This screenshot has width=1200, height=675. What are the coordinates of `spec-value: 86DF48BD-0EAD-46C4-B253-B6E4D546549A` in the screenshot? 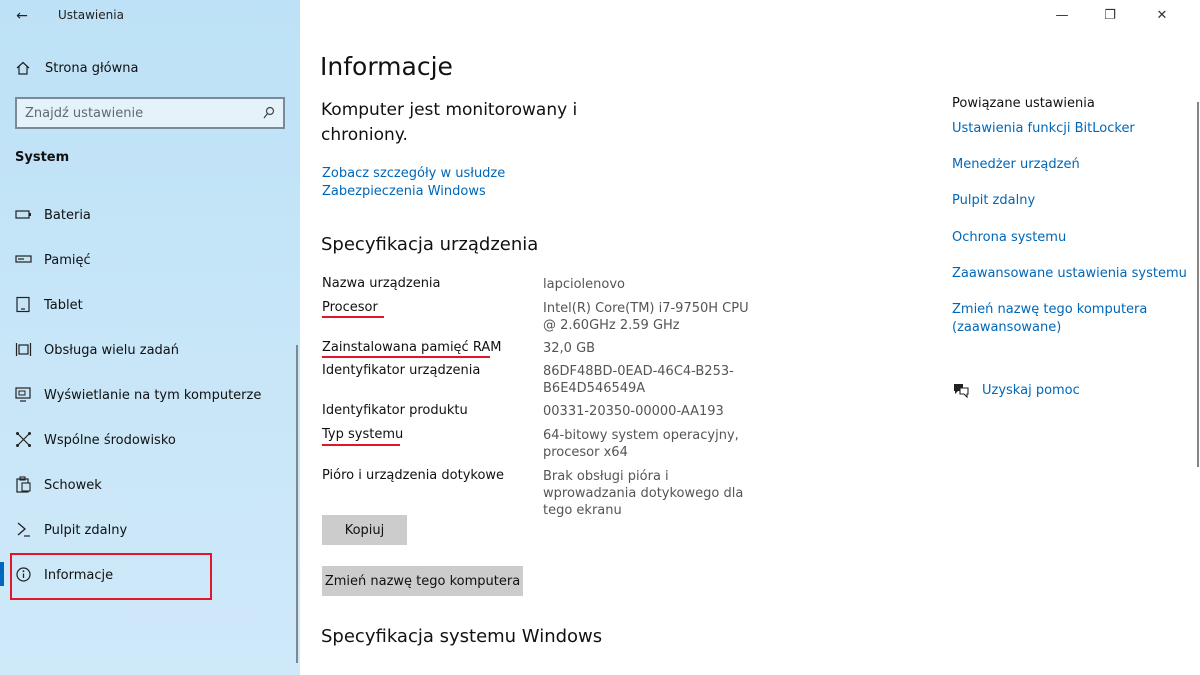 It's located at (638, 380).